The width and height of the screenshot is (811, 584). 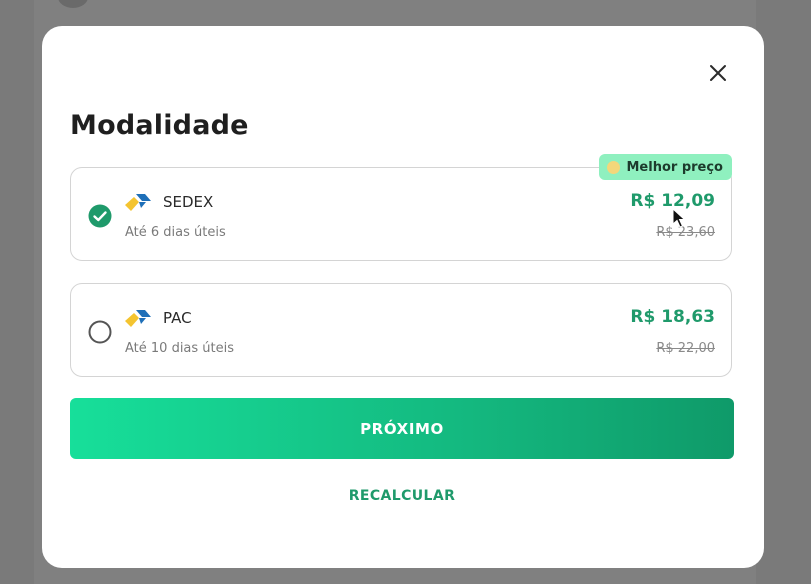 I want to click on close-button, so click(x=718, y=73).